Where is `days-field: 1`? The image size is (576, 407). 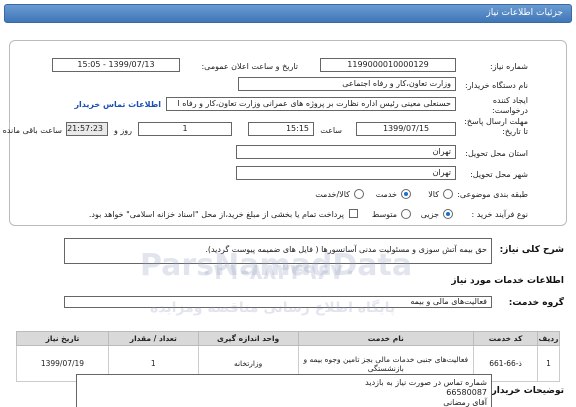 days-field: 1 is located at coordinates (185, 129).